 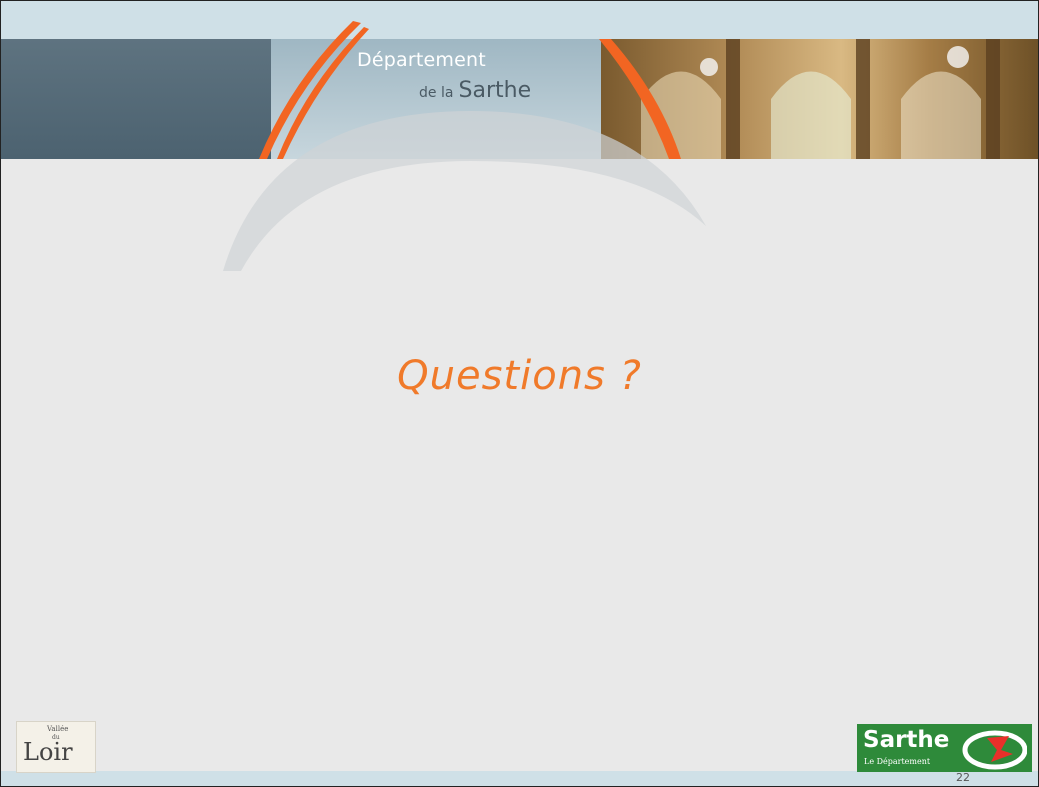 What do you see at coordinates (906, 740) in the screenshot?
I see `sarthe-logo-name: Sarthe` at bounding box center [906, 740].